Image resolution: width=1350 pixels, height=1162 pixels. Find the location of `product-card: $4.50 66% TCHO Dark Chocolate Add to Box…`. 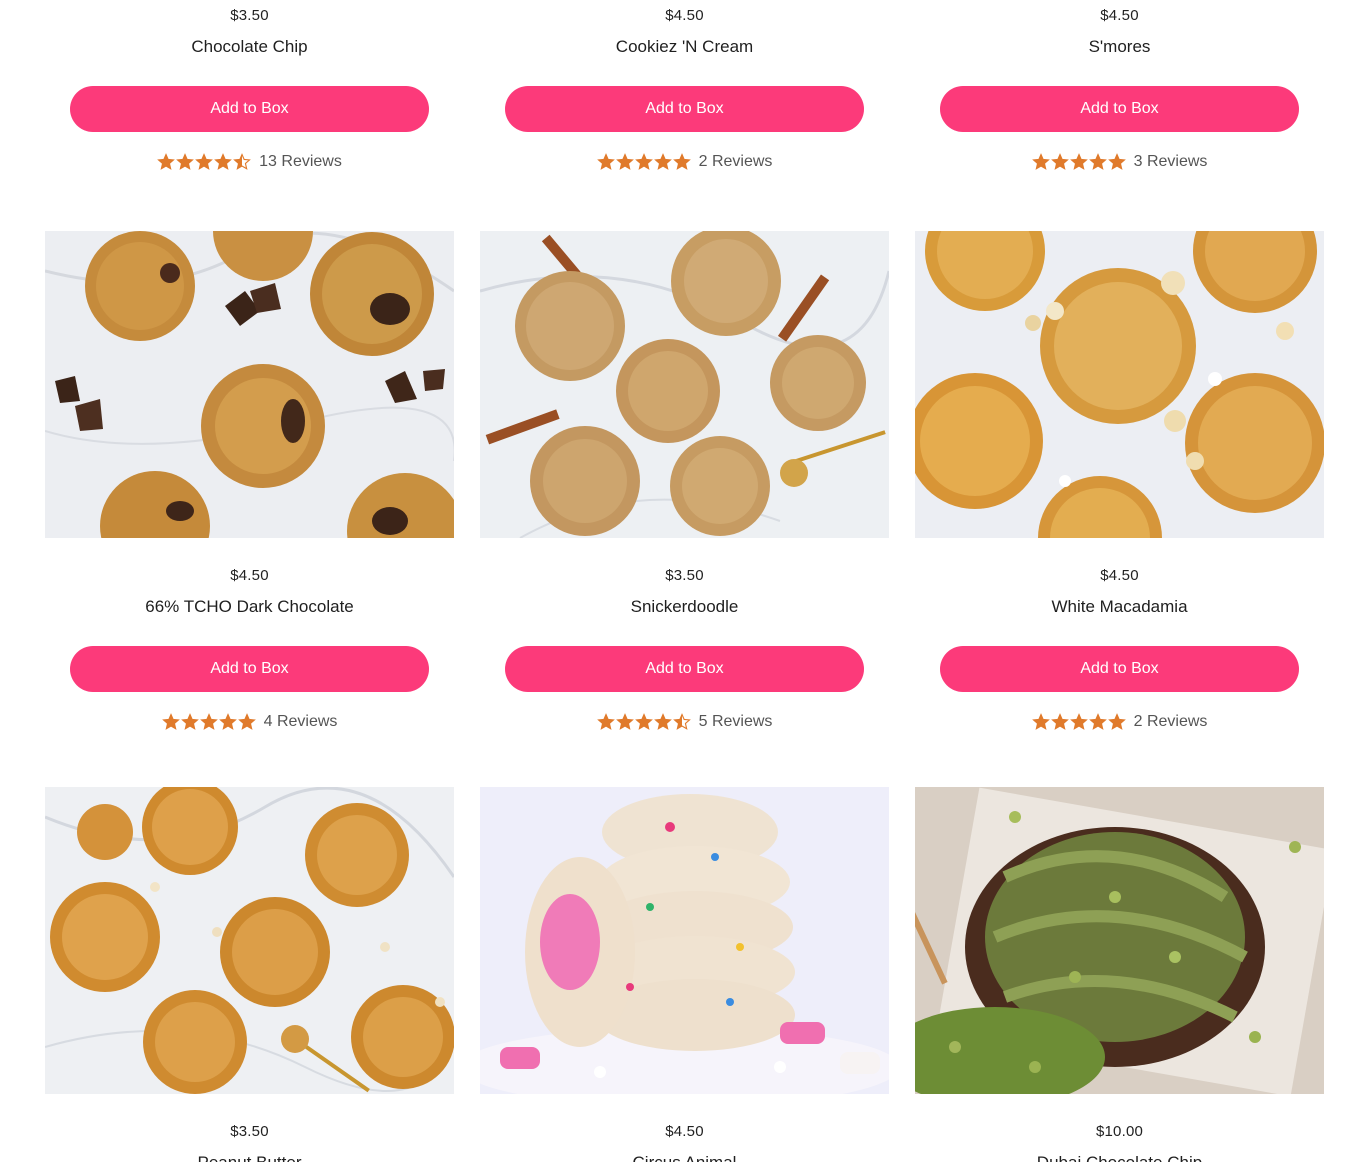

product-card: $4.50 66% TCHO Dark Chocolate Add to Box… is located at coordinates (249, 509).